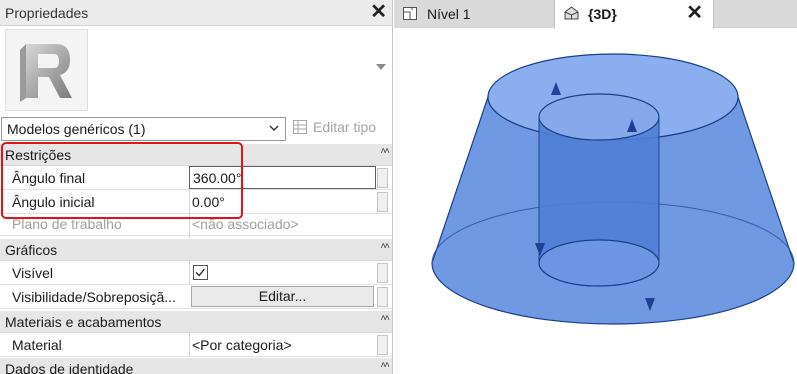 The height and width of the screenshot is (374, 797). I want to click on property-row-plano-trabalho: Plano de trabalho <não associado>, so click(196, 226).